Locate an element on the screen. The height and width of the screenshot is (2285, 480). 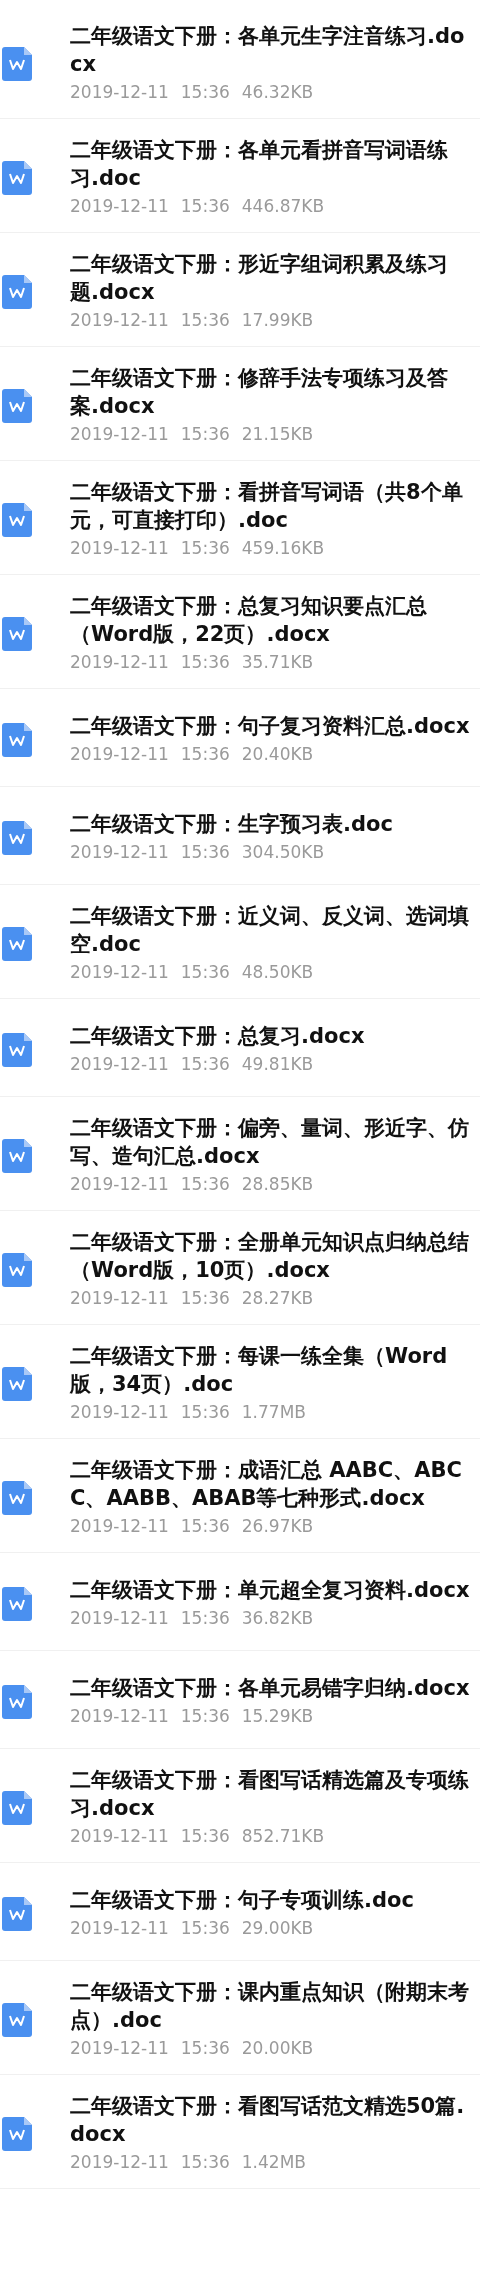
file-name: 二年级语文下册：全册单元知识点归纳总结（Word版，10页）.docx is located at coordinates (270, 1256).